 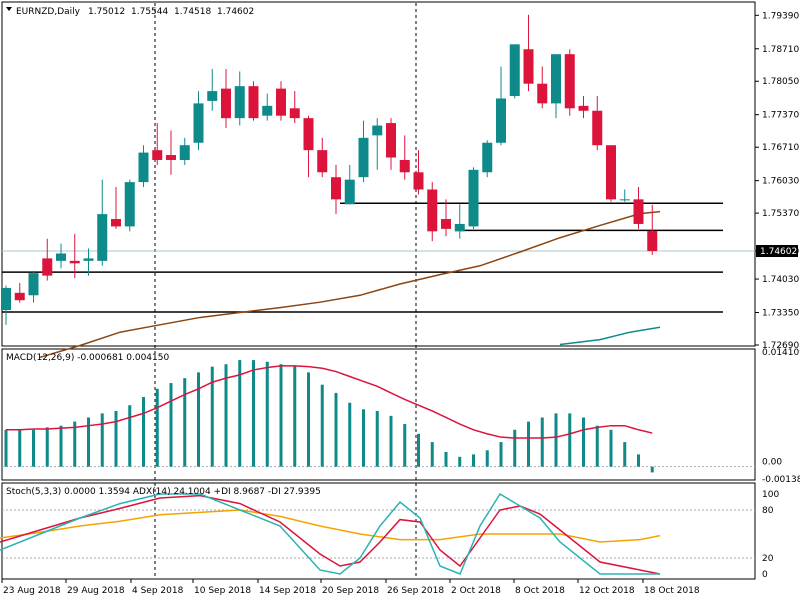 I want to click on x-tick-label: 20 Sep 2018, so click(x=350, y=591).